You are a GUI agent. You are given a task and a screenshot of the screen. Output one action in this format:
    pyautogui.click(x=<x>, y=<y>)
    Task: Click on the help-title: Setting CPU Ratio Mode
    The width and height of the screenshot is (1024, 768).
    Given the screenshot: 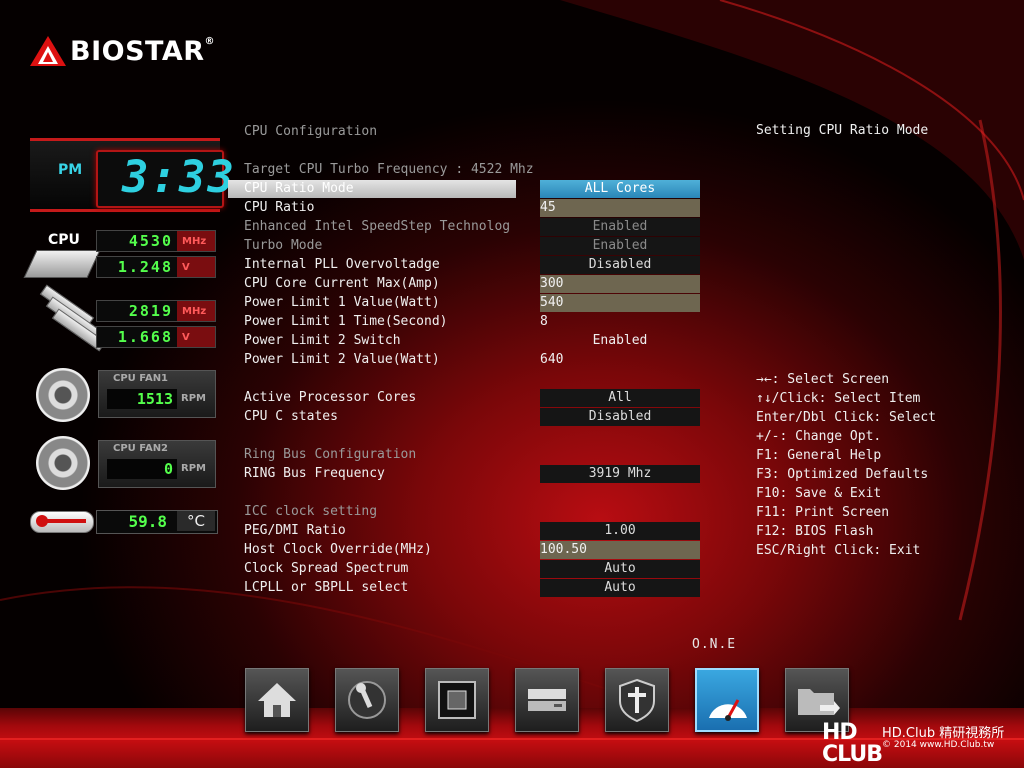 What is the action you would take?
    pyautogui.click(x=842, y=130)
    